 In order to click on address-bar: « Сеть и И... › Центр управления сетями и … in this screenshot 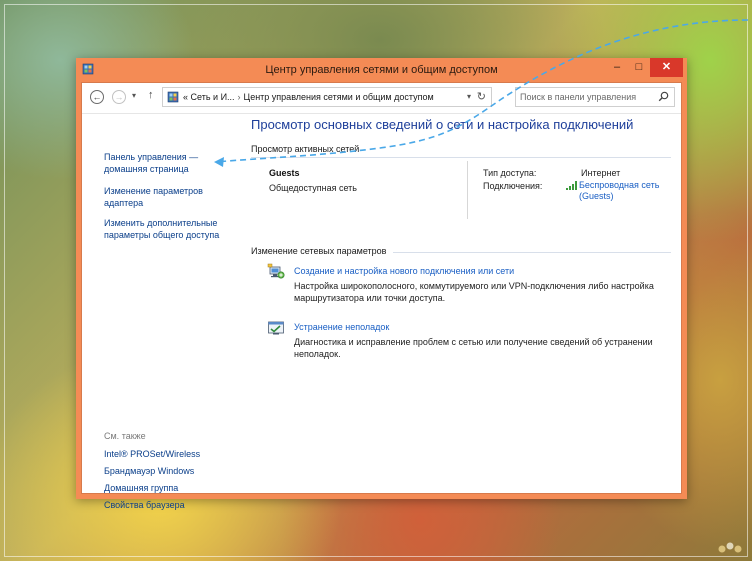, I will do `click(327, 97)`.